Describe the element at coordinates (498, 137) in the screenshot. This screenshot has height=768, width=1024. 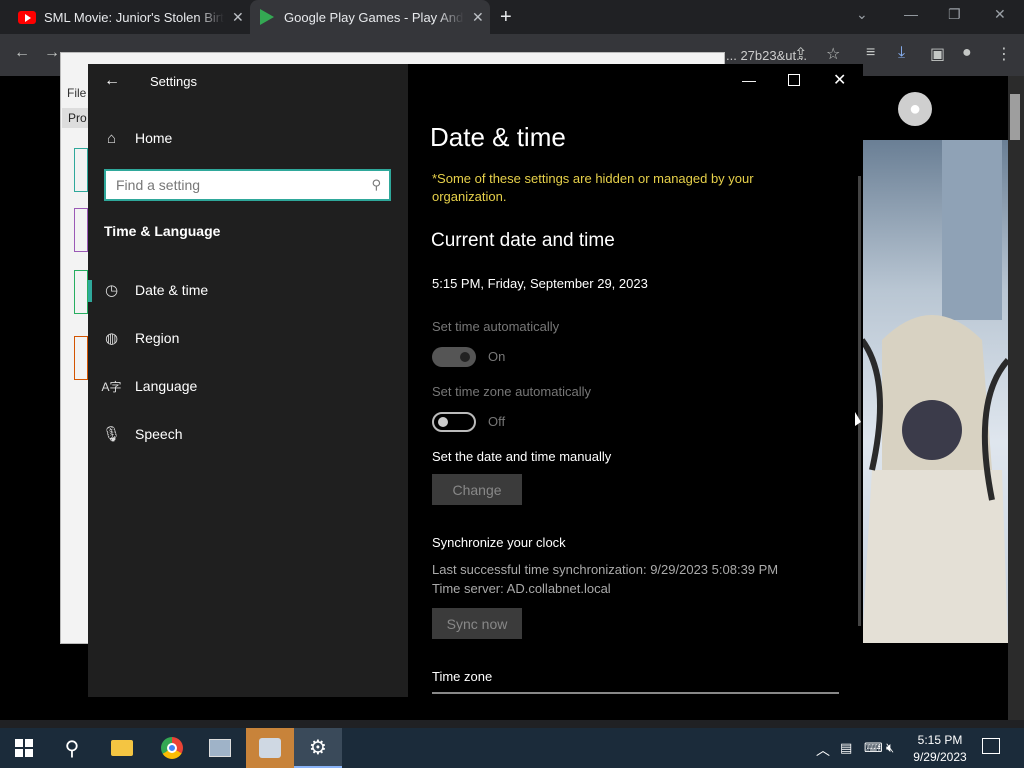
I see `page-title: Date & time` at that location.